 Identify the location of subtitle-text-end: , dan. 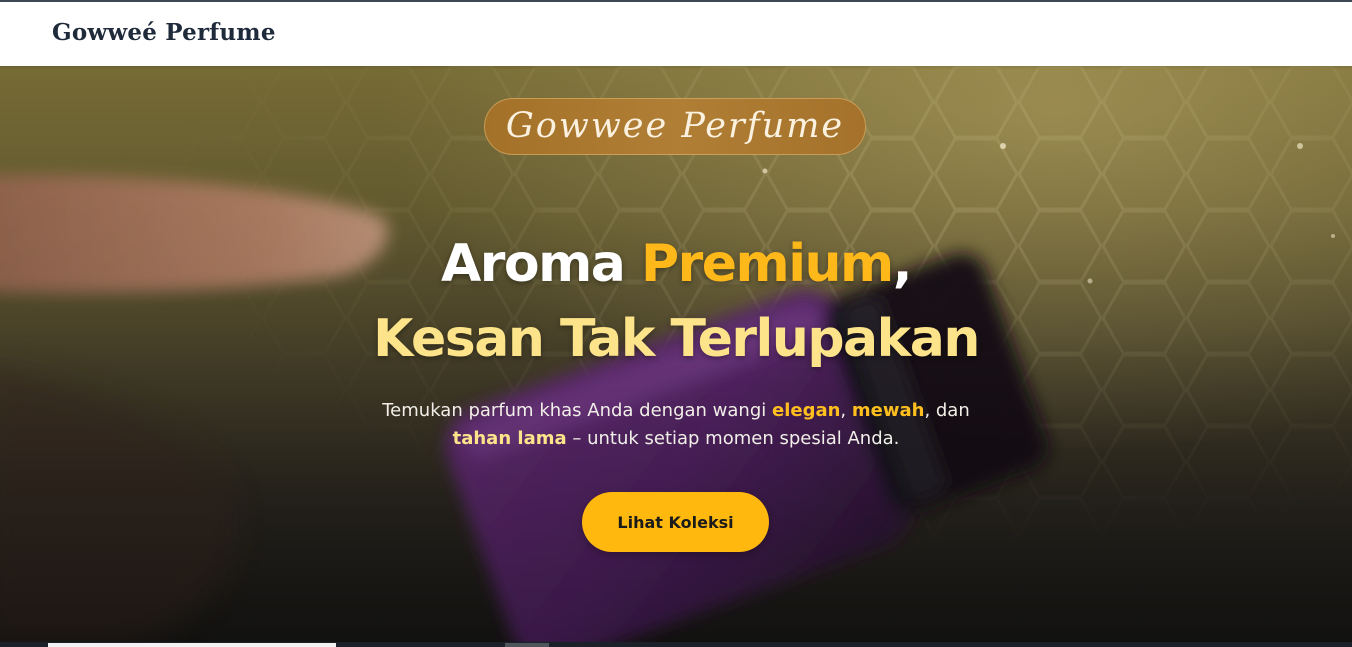
(947, 410).